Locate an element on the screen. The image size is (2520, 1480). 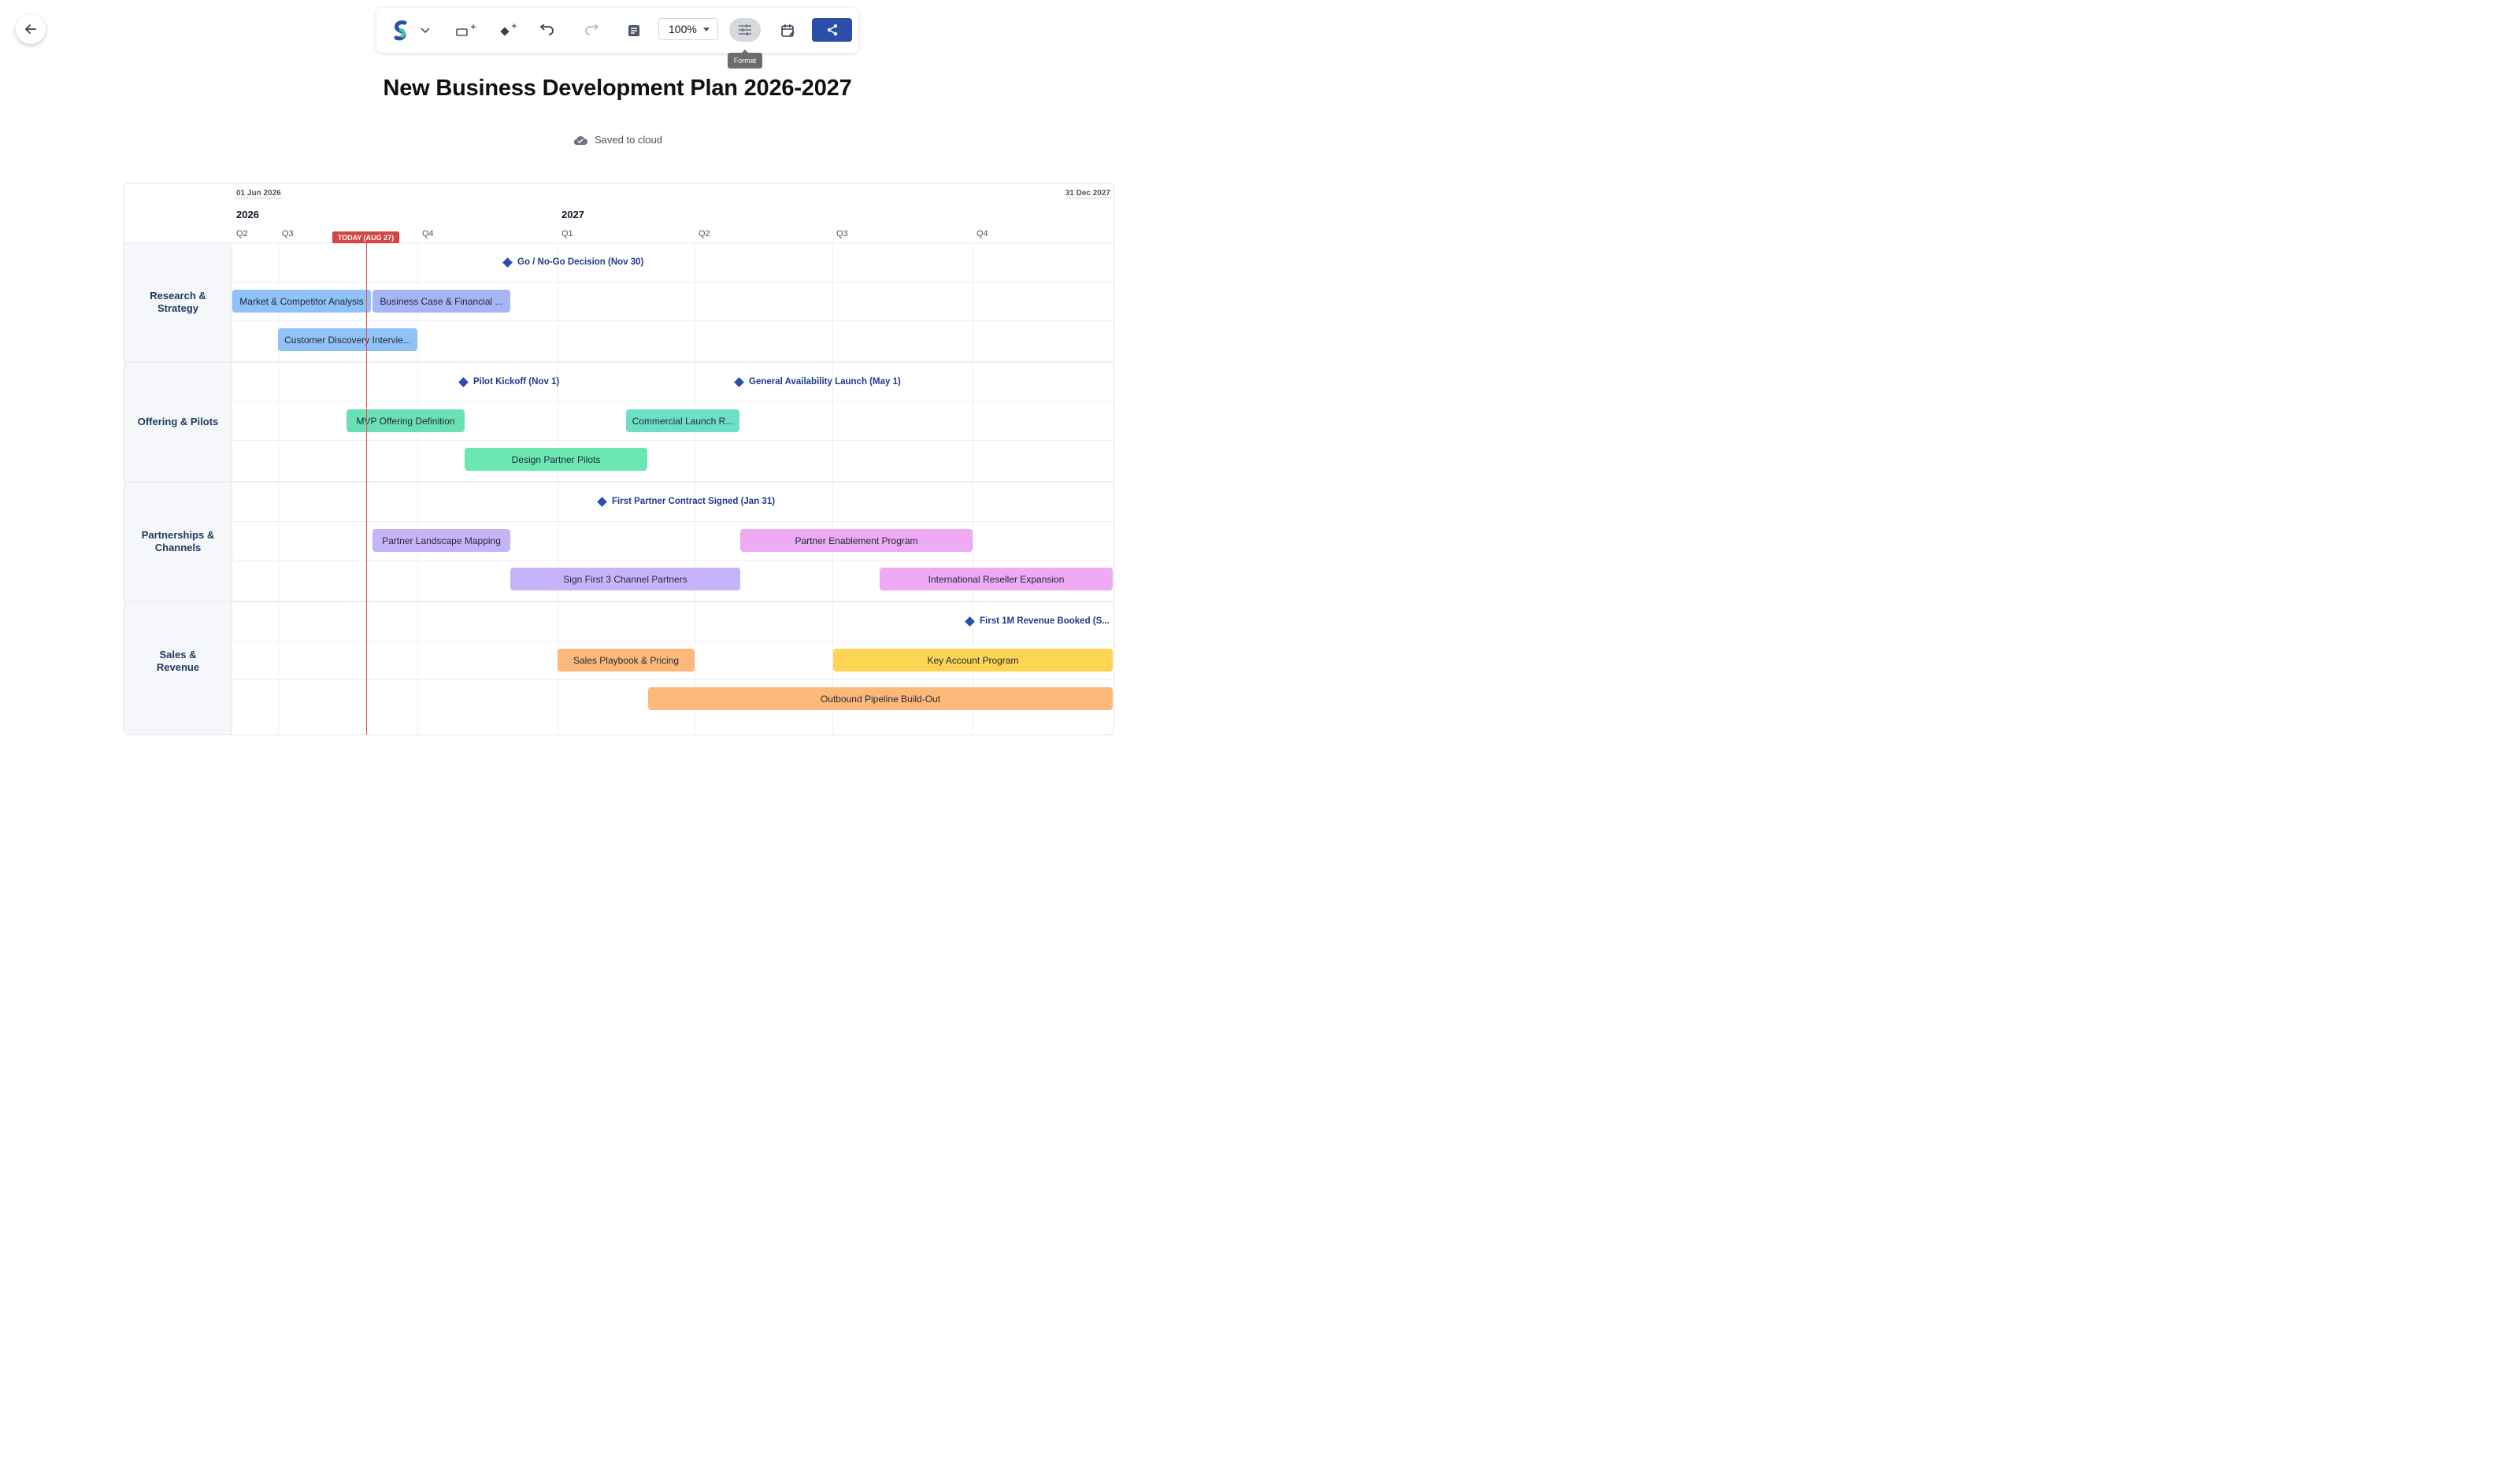
swimlane-label: Sales & Revenue is located at coordinates (178, 661).